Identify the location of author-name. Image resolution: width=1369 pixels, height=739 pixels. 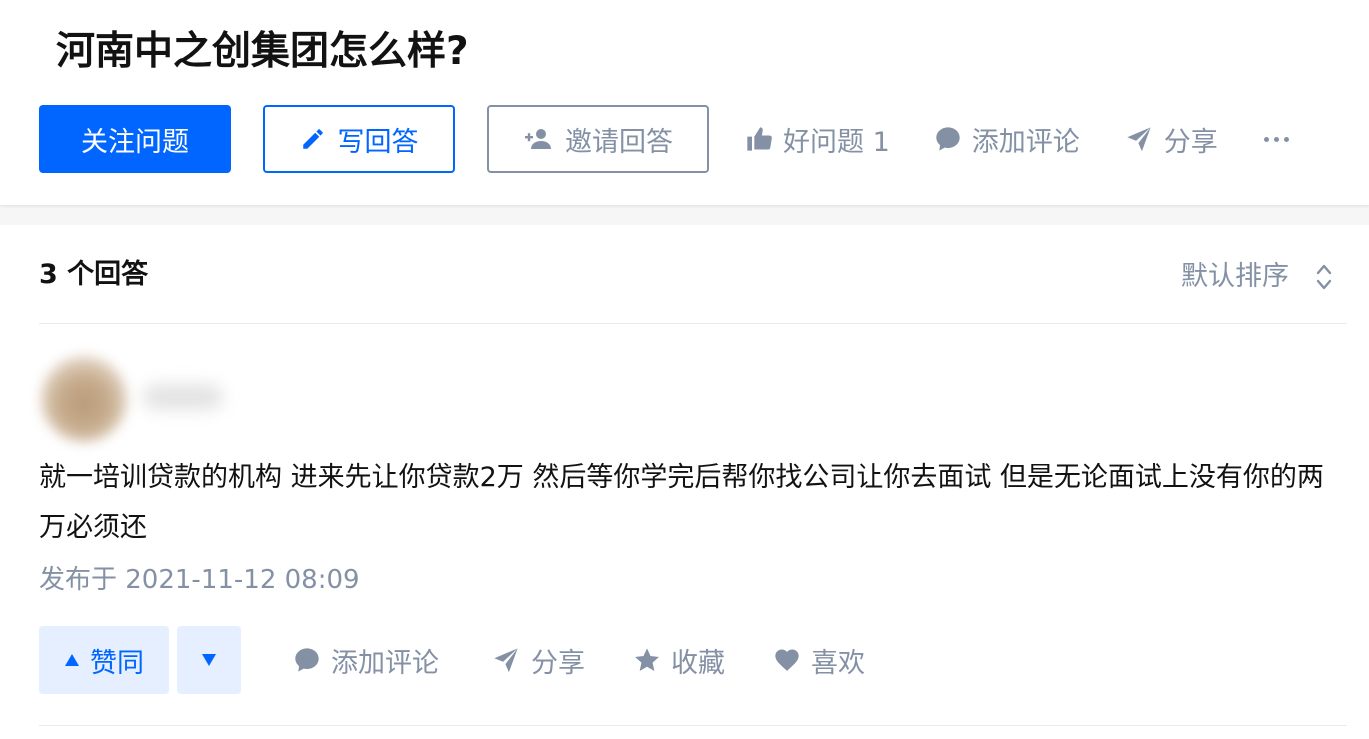
(183, 397).